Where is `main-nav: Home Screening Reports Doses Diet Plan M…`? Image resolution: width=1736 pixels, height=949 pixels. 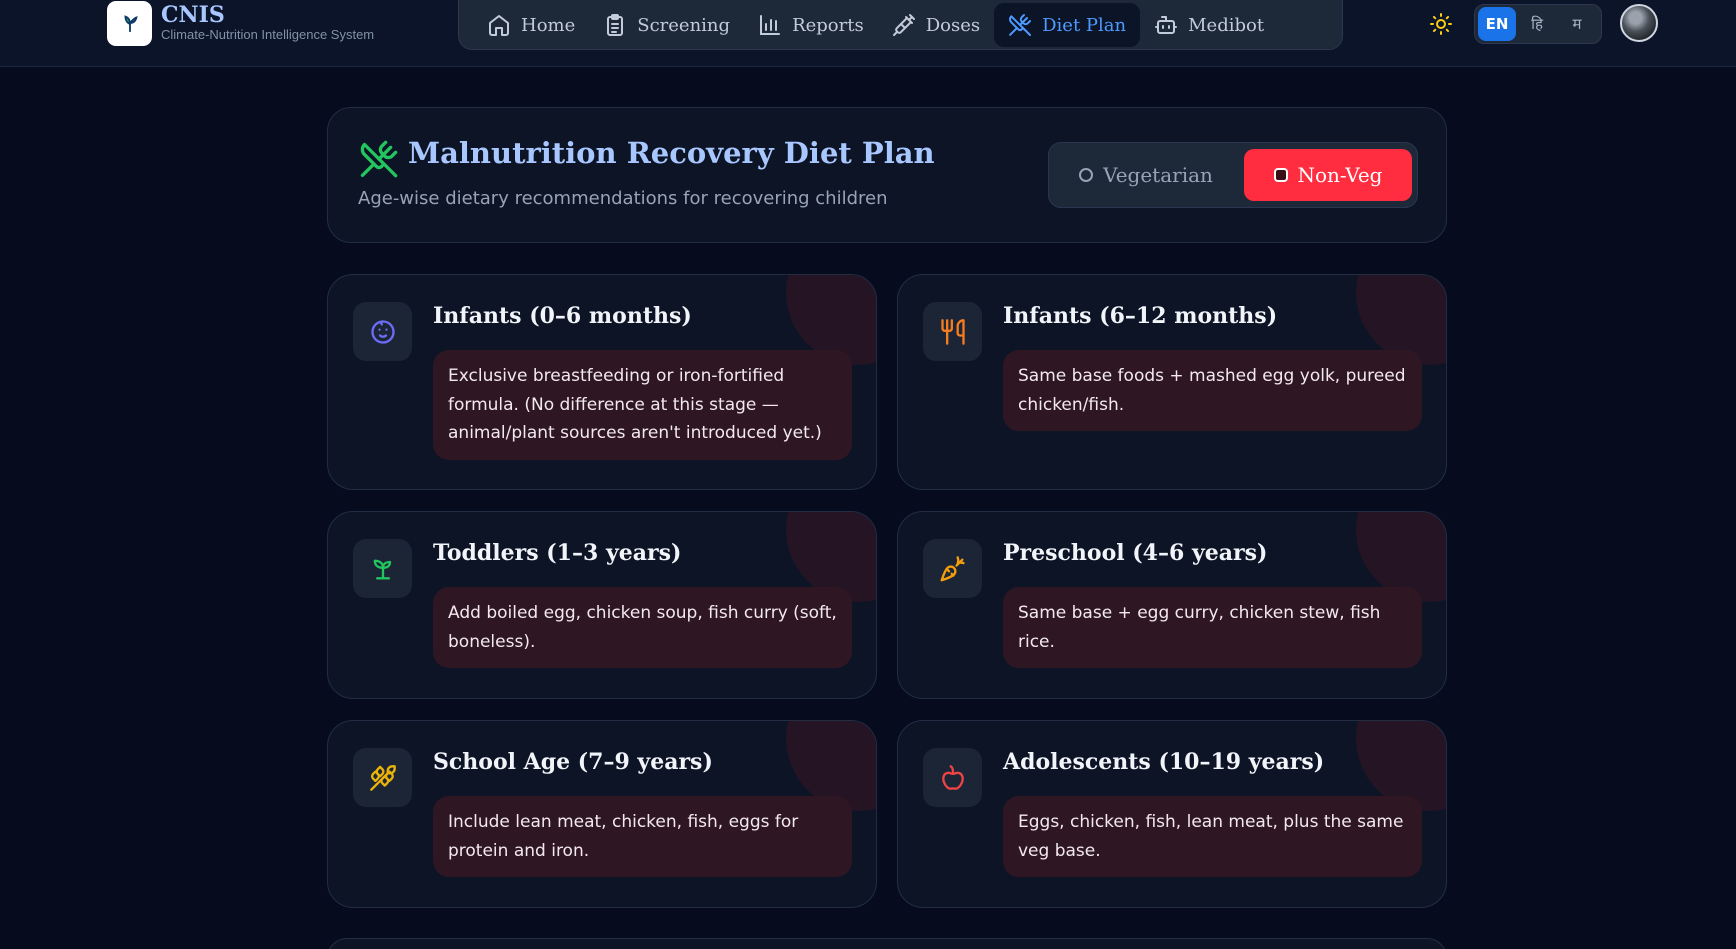 main-nav: Home Screening Reports Doses Diet Plan M… is located at coordinates (900, 25).